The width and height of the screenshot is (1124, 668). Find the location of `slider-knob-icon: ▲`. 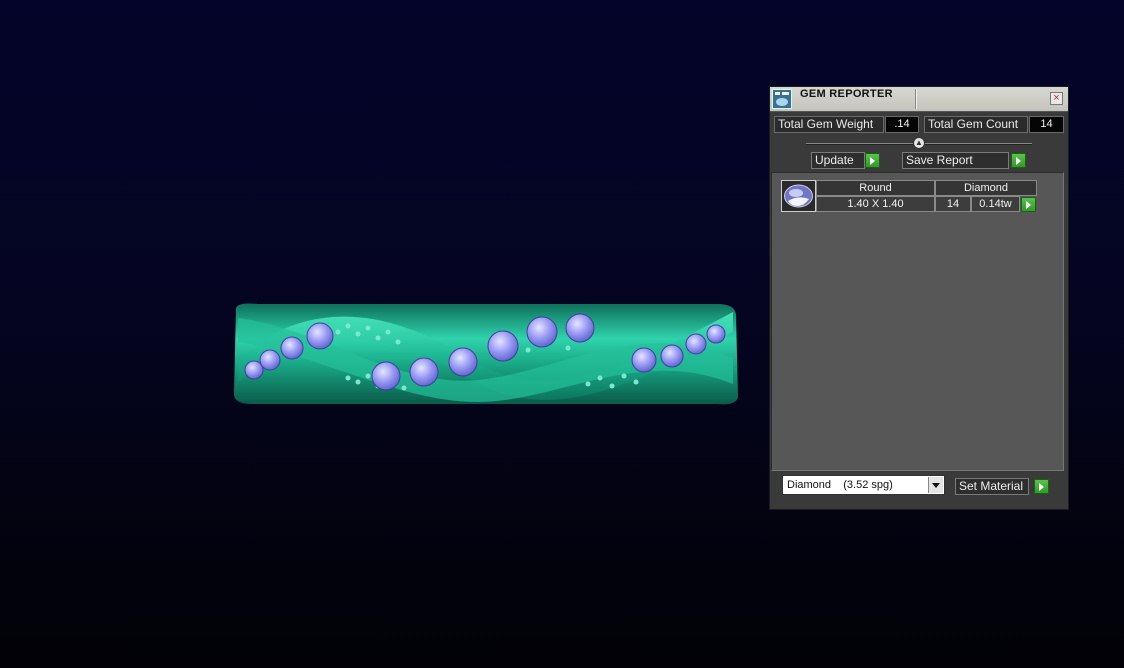

slider-knob-icon: ▲ is located at coordinates (919, 143).